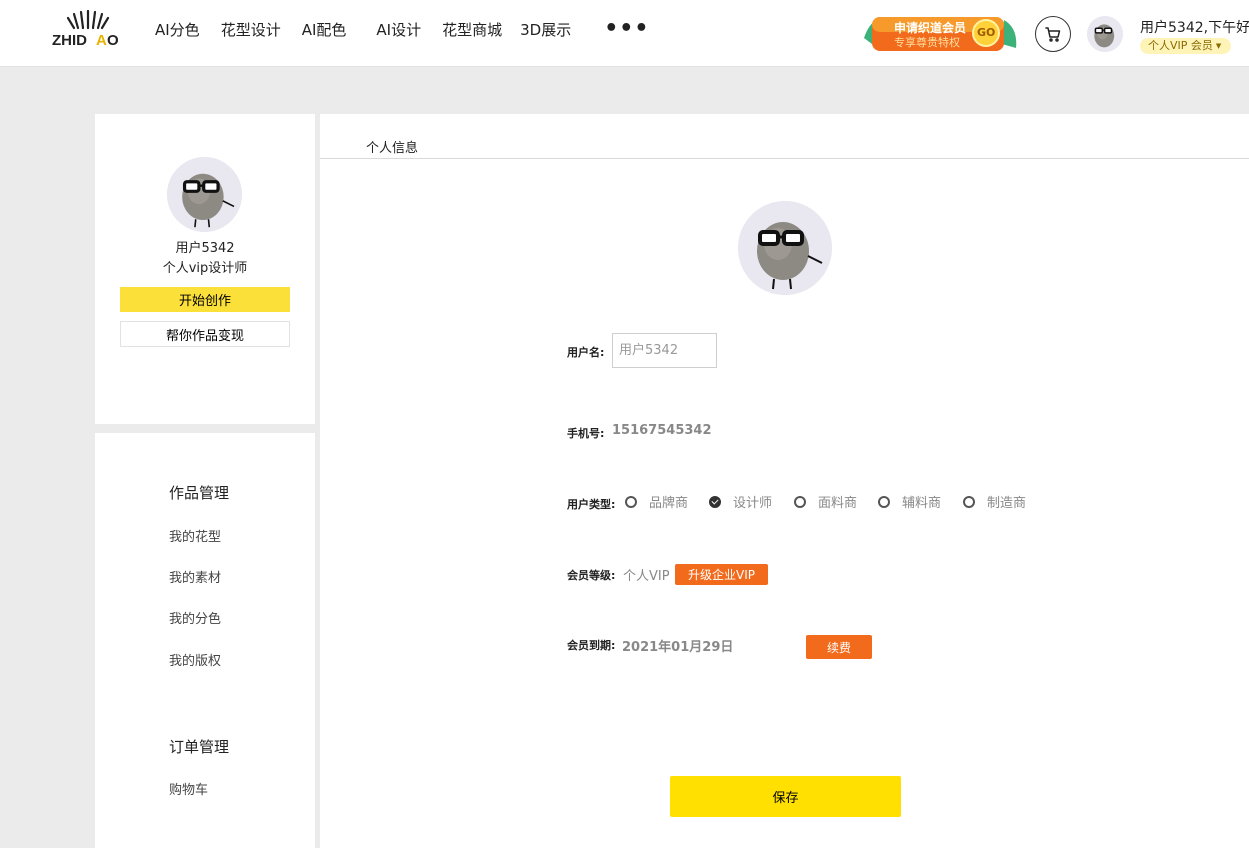 The height and width of the screenshot is (848, 1249). I want to click on sidebar-item-my-patterns: 我的花型, so click(195, 535).